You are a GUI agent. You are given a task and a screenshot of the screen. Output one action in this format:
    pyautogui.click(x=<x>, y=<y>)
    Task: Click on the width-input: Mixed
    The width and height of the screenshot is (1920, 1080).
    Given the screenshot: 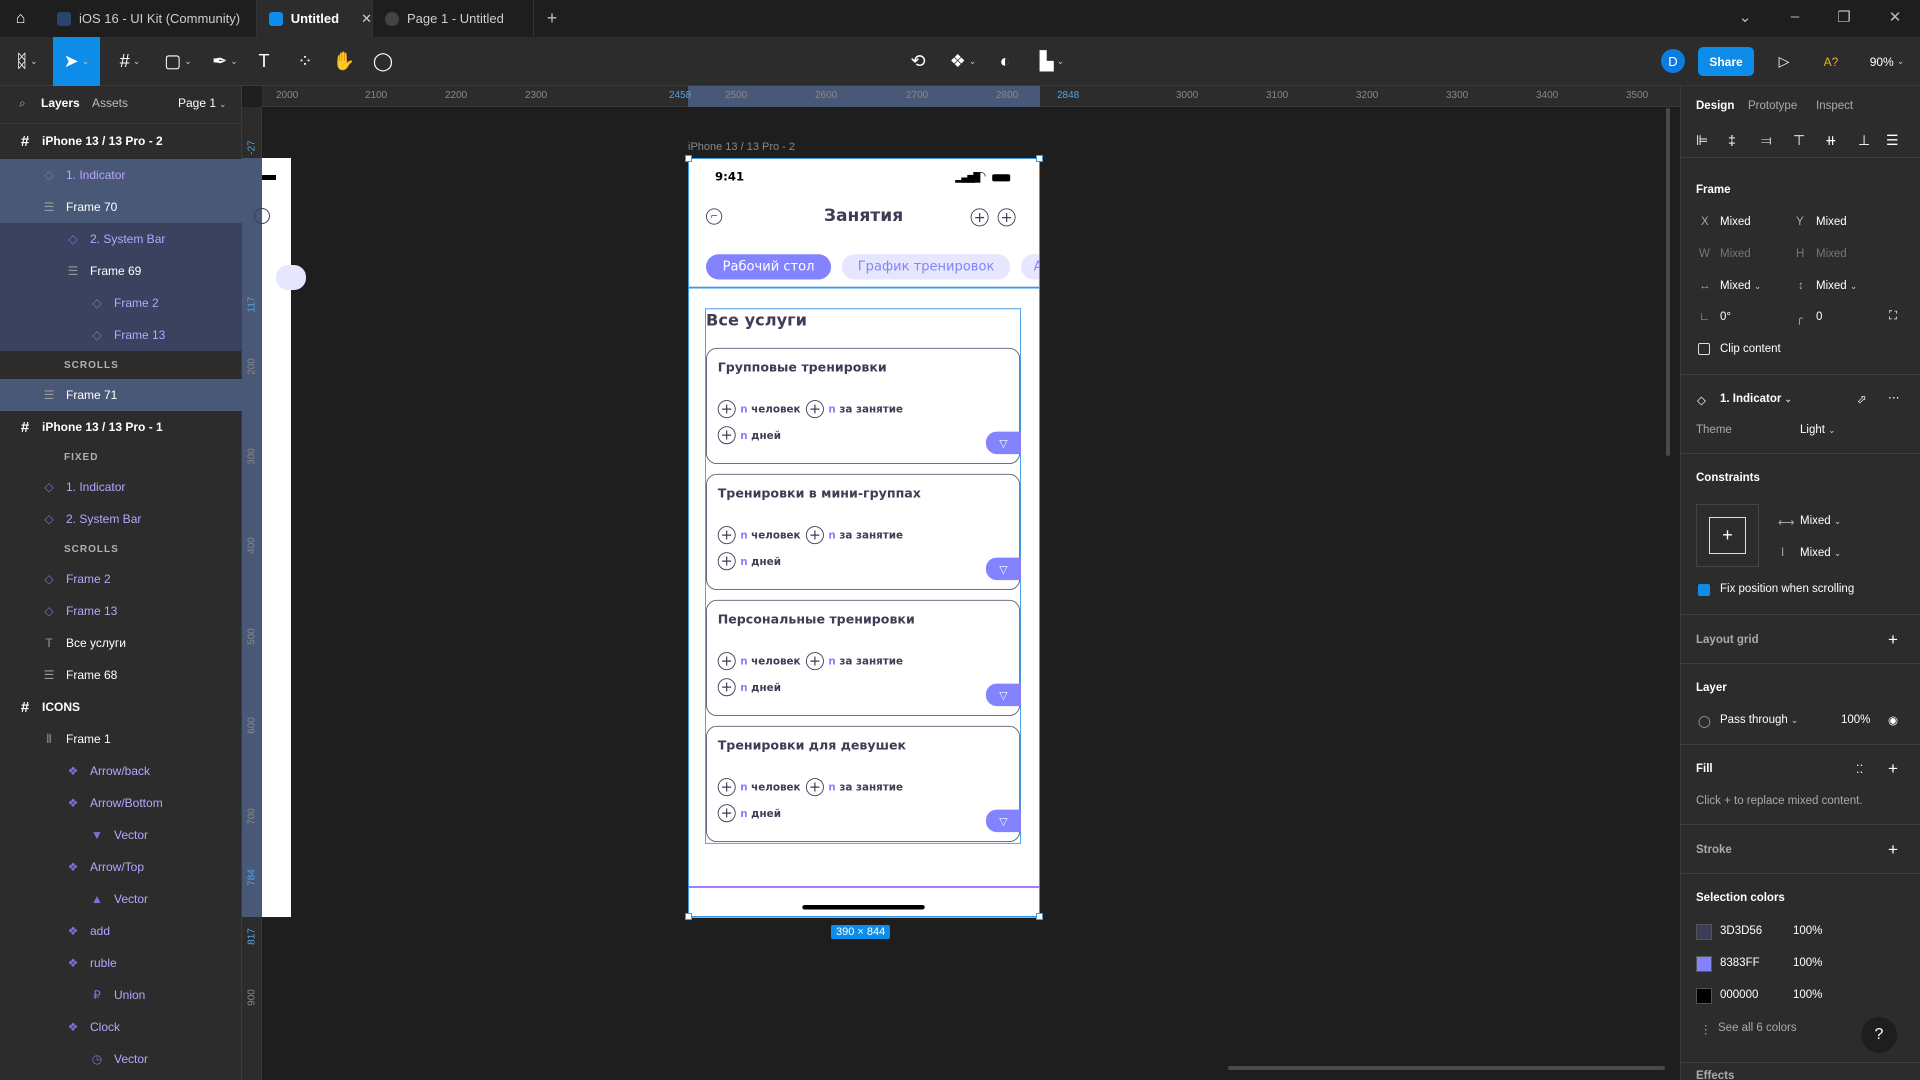 What is the action you would take?
    pyautogui.click(x=1735, y=254)
    